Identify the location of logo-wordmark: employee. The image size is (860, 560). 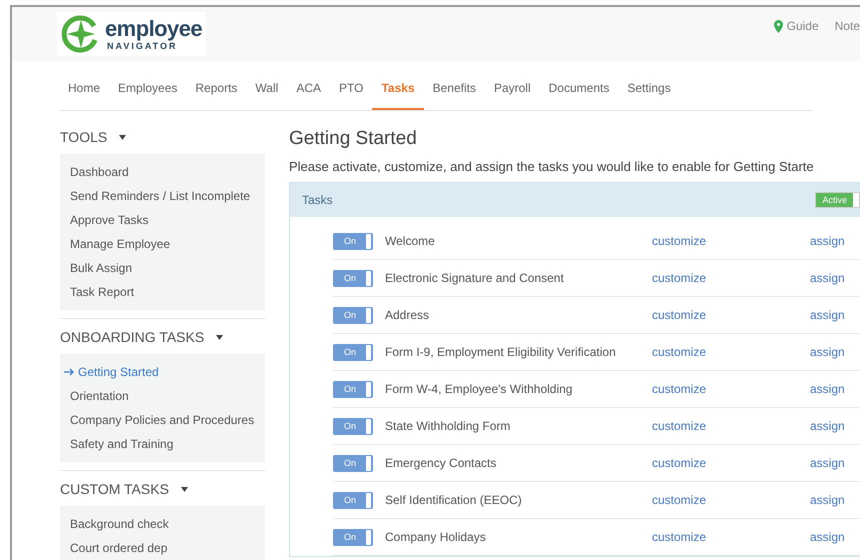
(153, 29).